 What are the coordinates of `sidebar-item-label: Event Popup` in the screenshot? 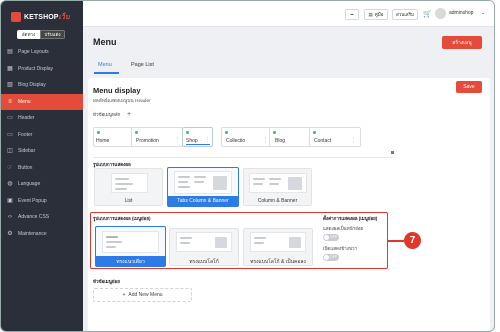 It's located at (32, 200).